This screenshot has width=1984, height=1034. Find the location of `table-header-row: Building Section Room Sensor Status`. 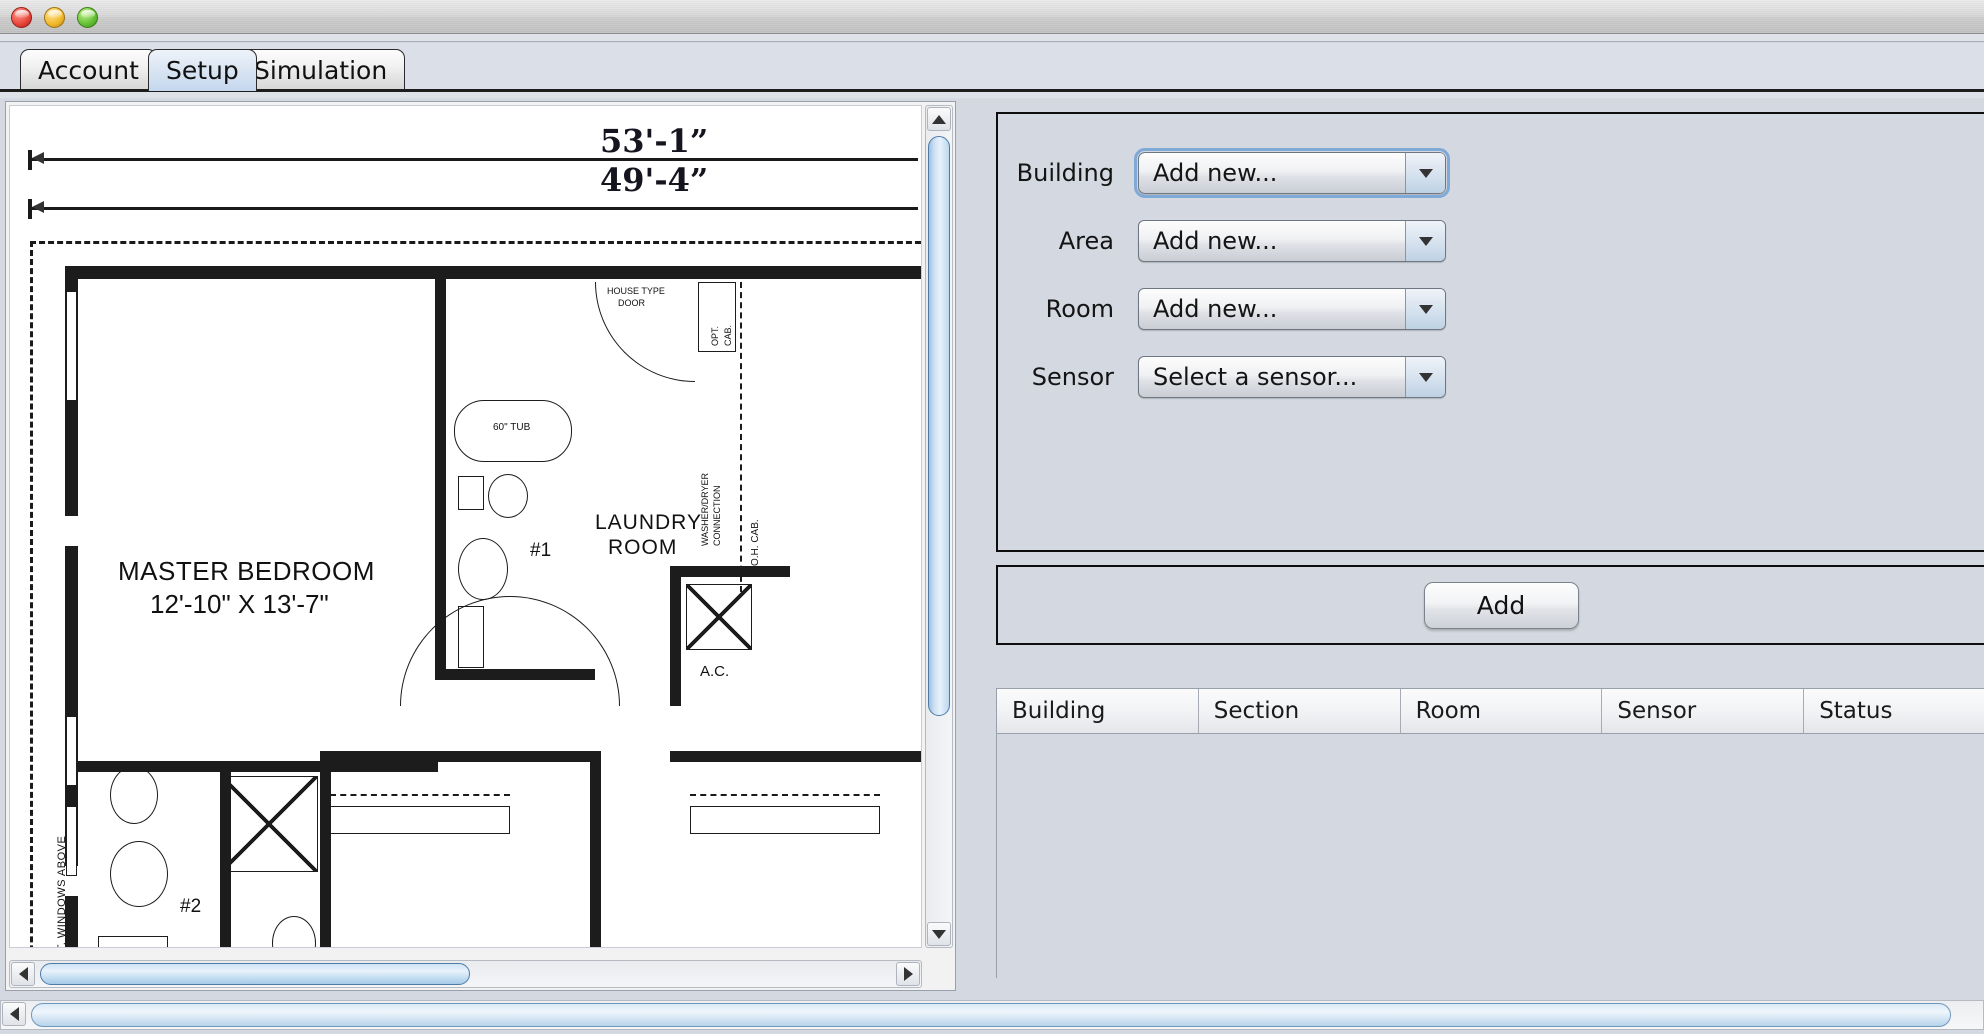

table-header-row: Building Section Room Sensor Status is located at coordinates (1490, 711).